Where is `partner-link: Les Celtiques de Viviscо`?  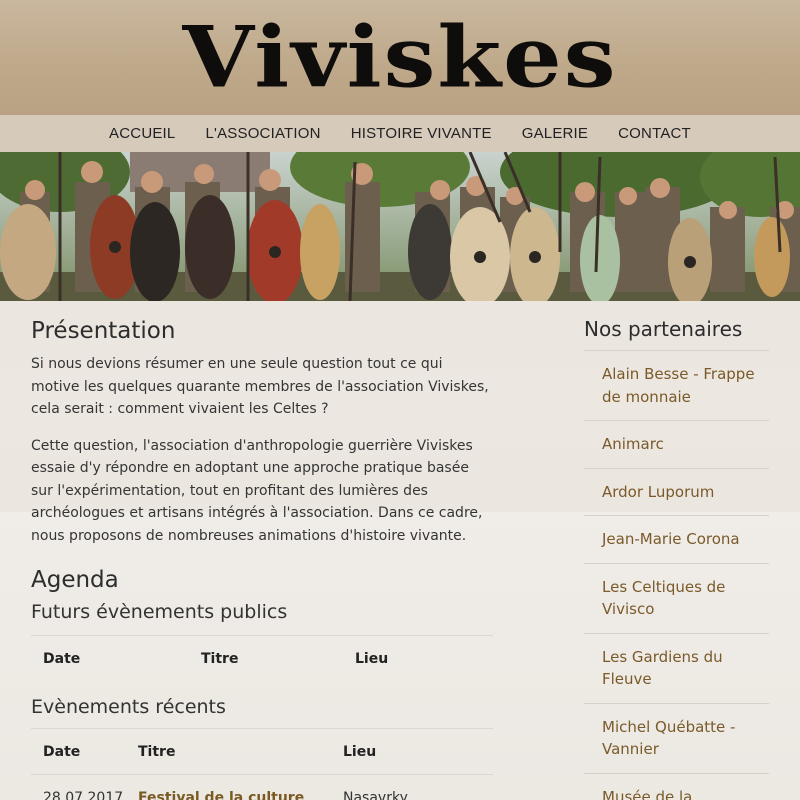 partner-link: Les Celtiques de Viviscо is located at coordinates (676, 599).